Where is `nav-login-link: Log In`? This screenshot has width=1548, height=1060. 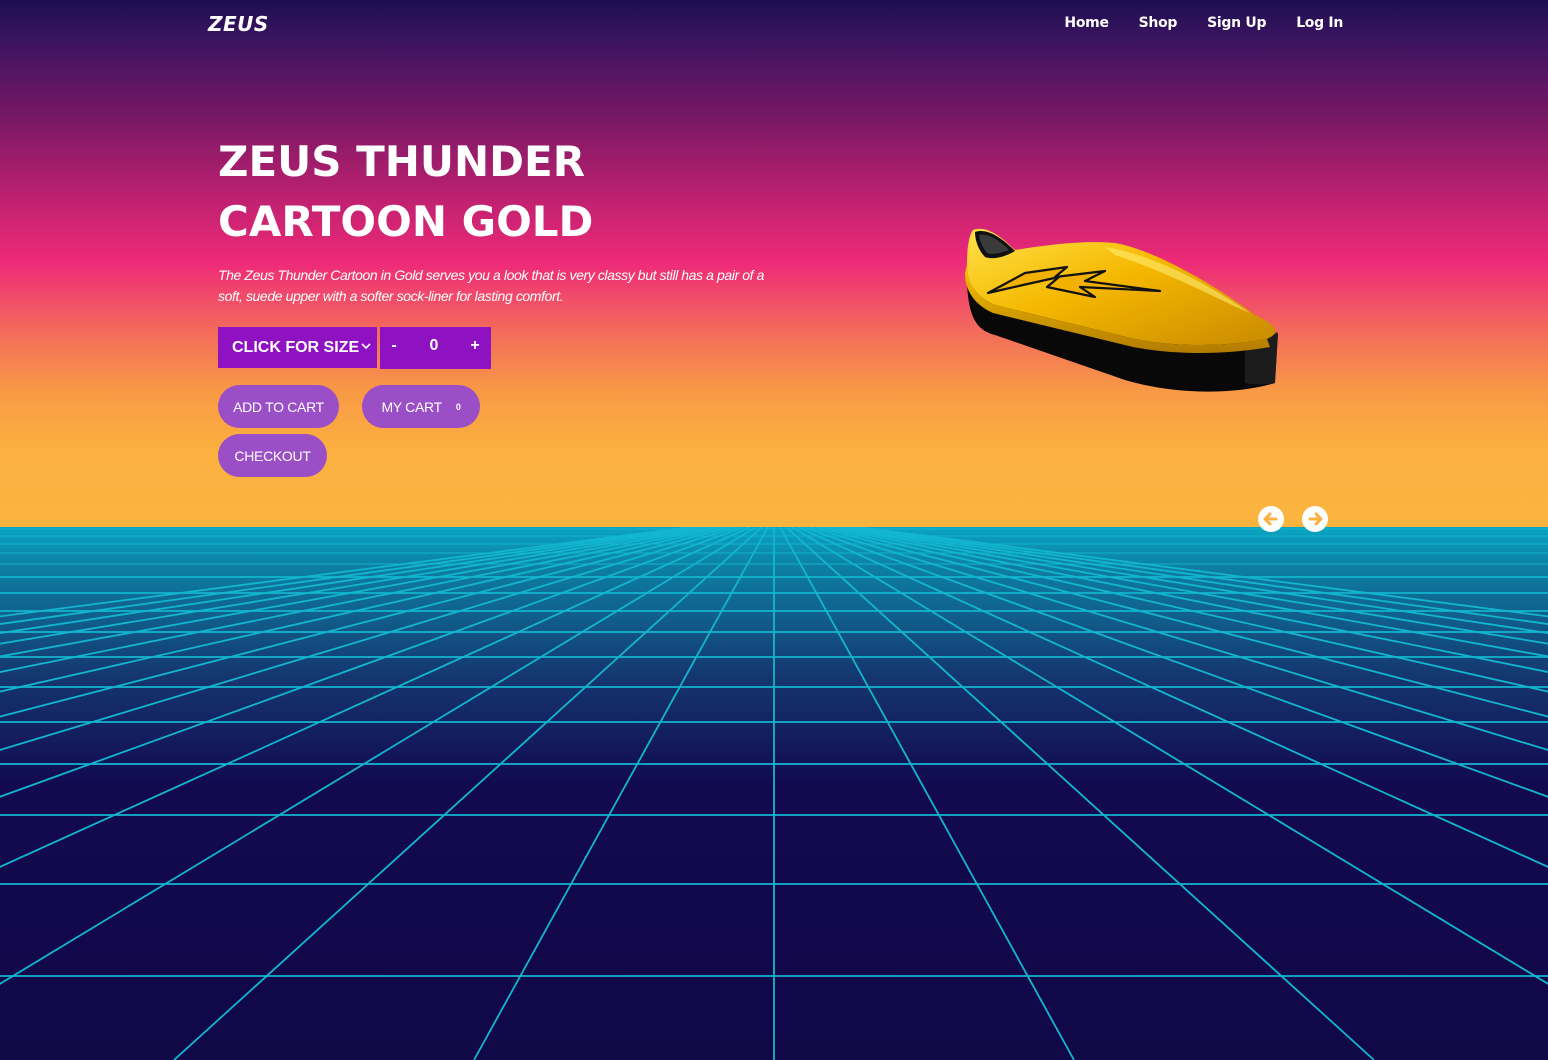
nav-login-link: Log In is located at coordinates (1319, 23).